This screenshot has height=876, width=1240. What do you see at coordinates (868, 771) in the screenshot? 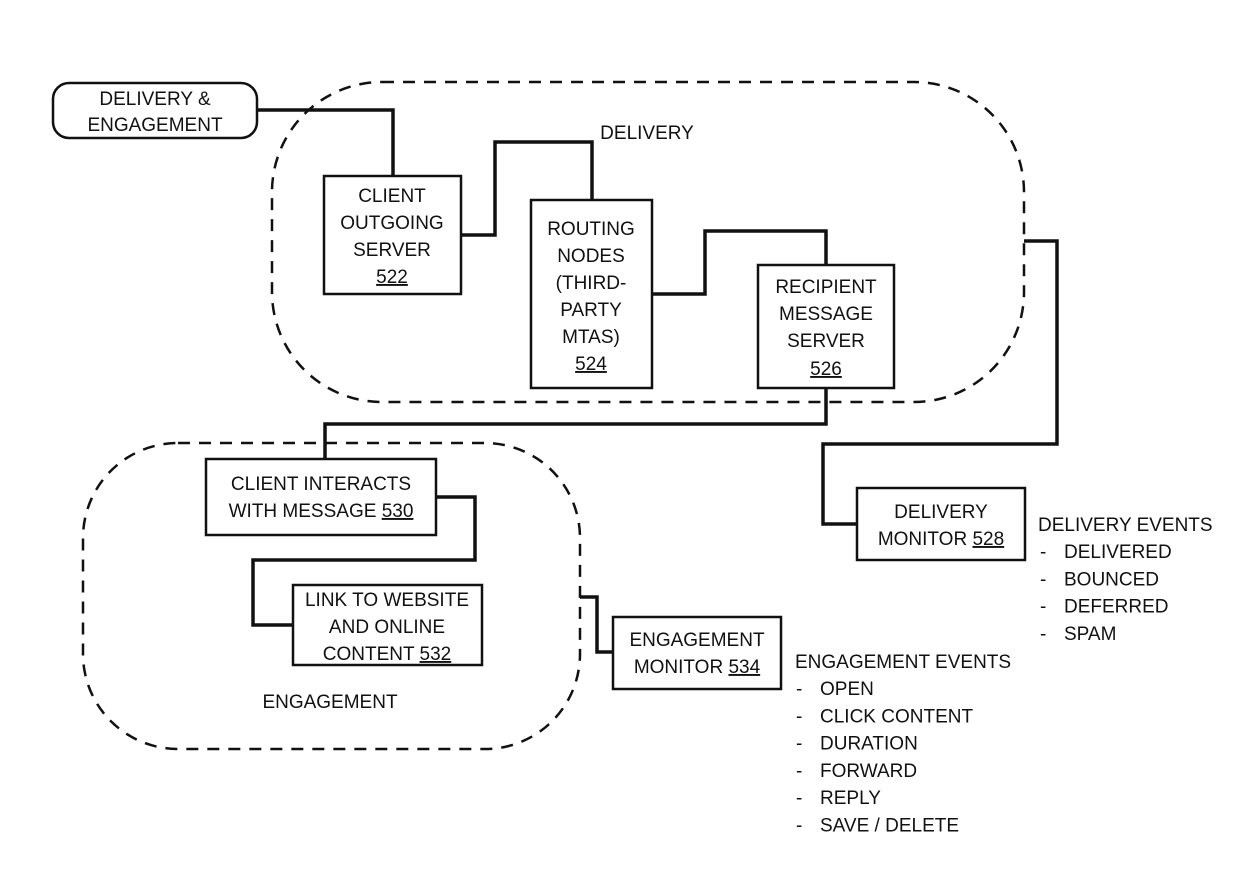
I see `engagement-event-item: FORWARD` at bounding box center [868, 771].